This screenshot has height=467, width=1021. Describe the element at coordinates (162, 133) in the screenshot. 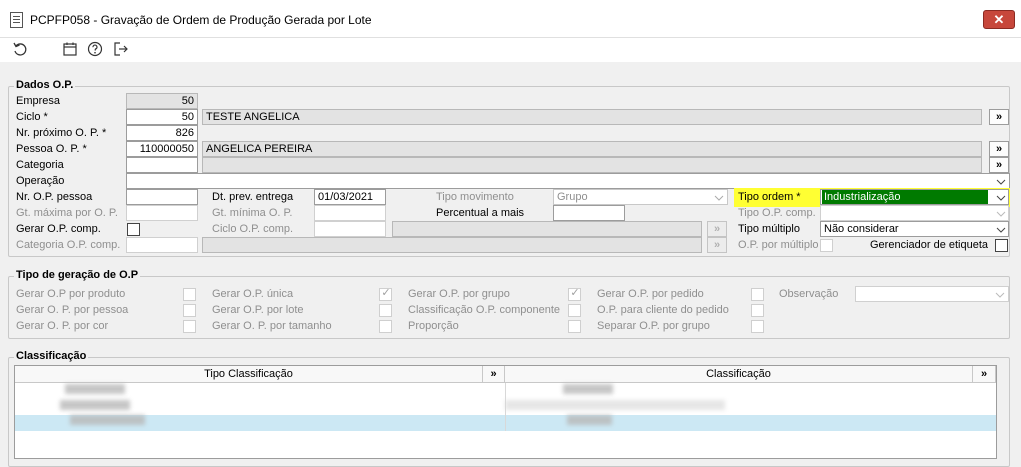

I see `nr-proximo-field: 826` at that location.